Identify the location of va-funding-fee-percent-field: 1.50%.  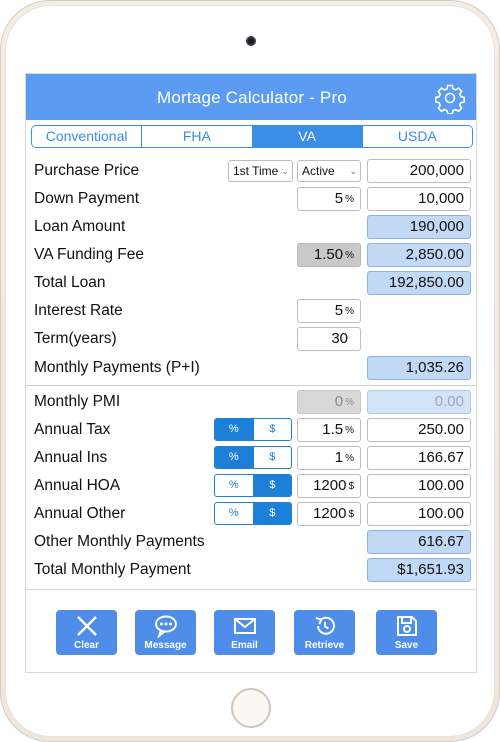
(329, 255).